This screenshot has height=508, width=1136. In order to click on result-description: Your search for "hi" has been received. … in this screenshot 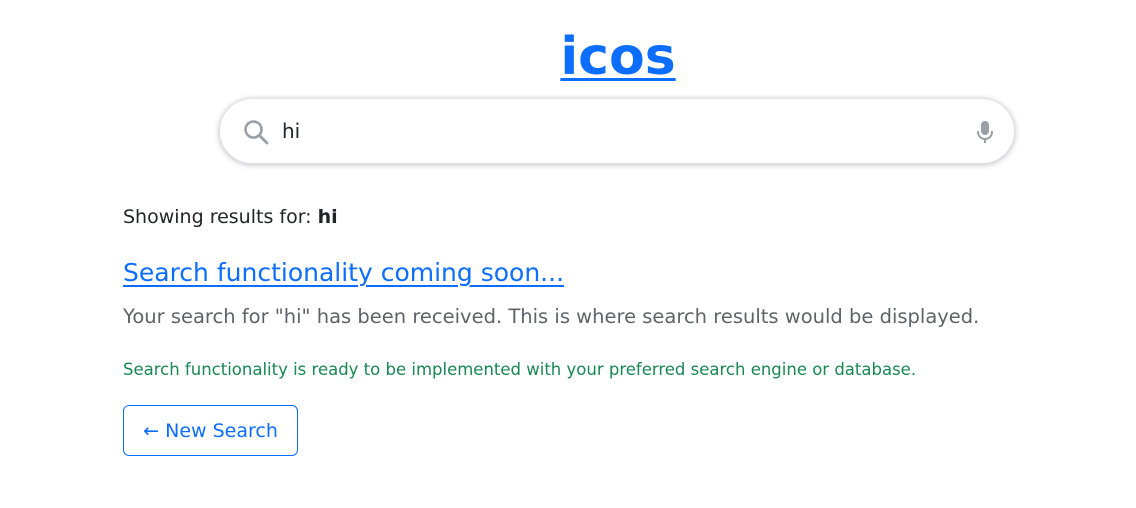, I will do `click(551, 316)`.